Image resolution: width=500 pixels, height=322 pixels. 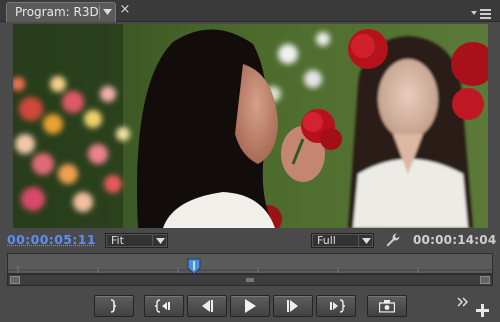 I want to click on previous-edit-icon, so click(x=162, y=306).